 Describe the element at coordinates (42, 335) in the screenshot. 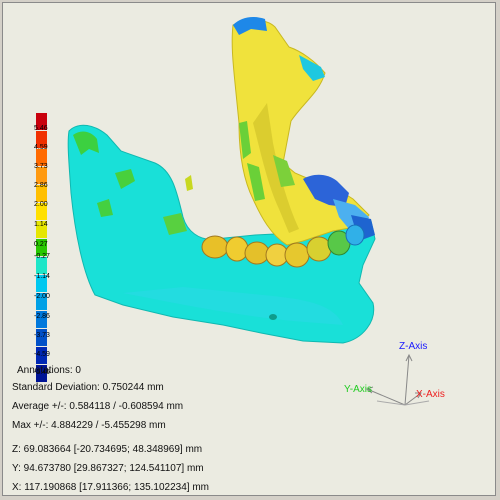

I see `scale-tick: -3.73` at that location.